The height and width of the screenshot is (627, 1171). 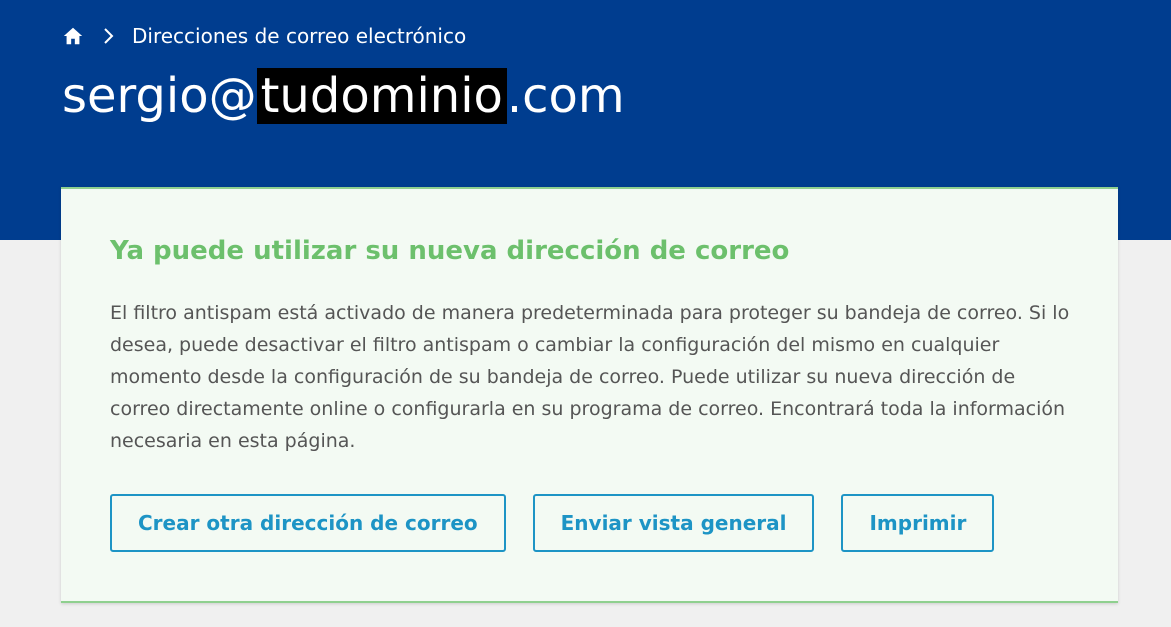 I want to click on title-user: sergio@, so click(x=159, y=96).